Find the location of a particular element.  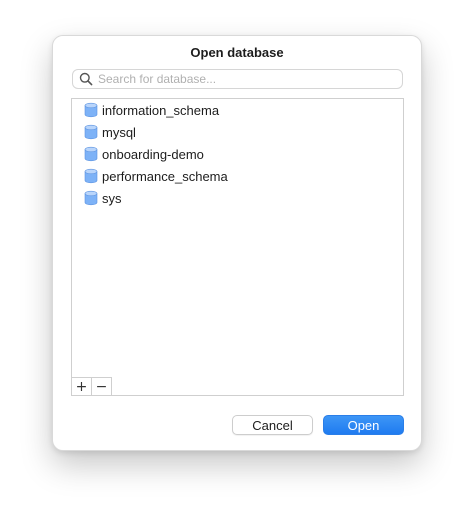

search-icon is located at coordinates (86, 79).